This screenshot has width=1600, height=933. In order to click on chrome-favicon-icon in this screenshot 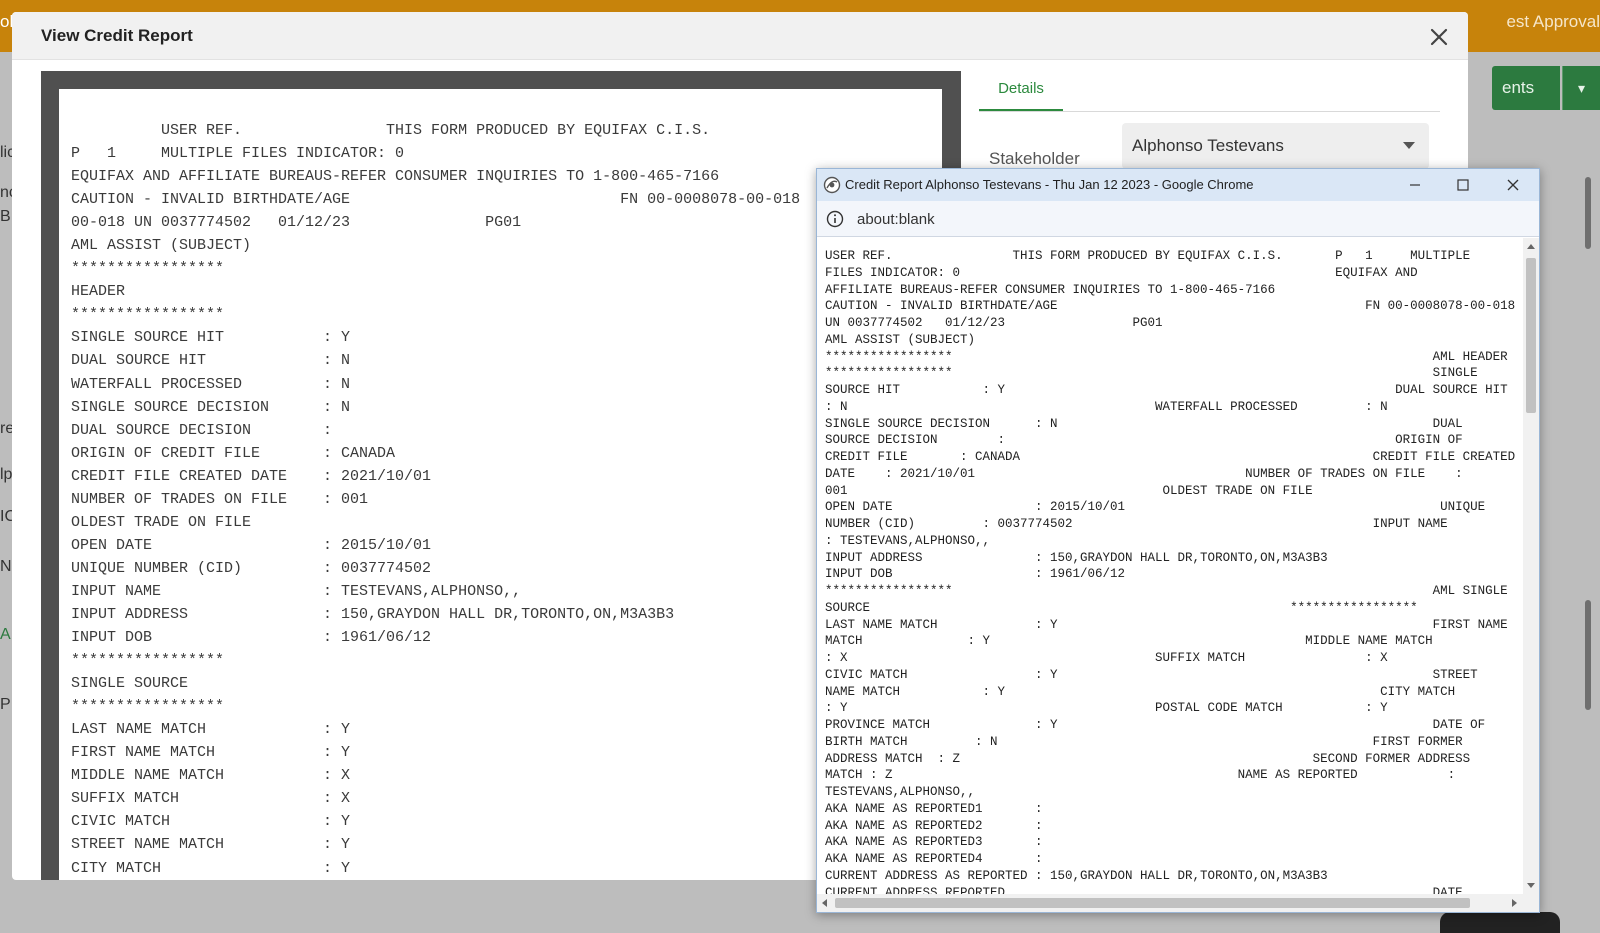, I will do `click(832, 185)`.